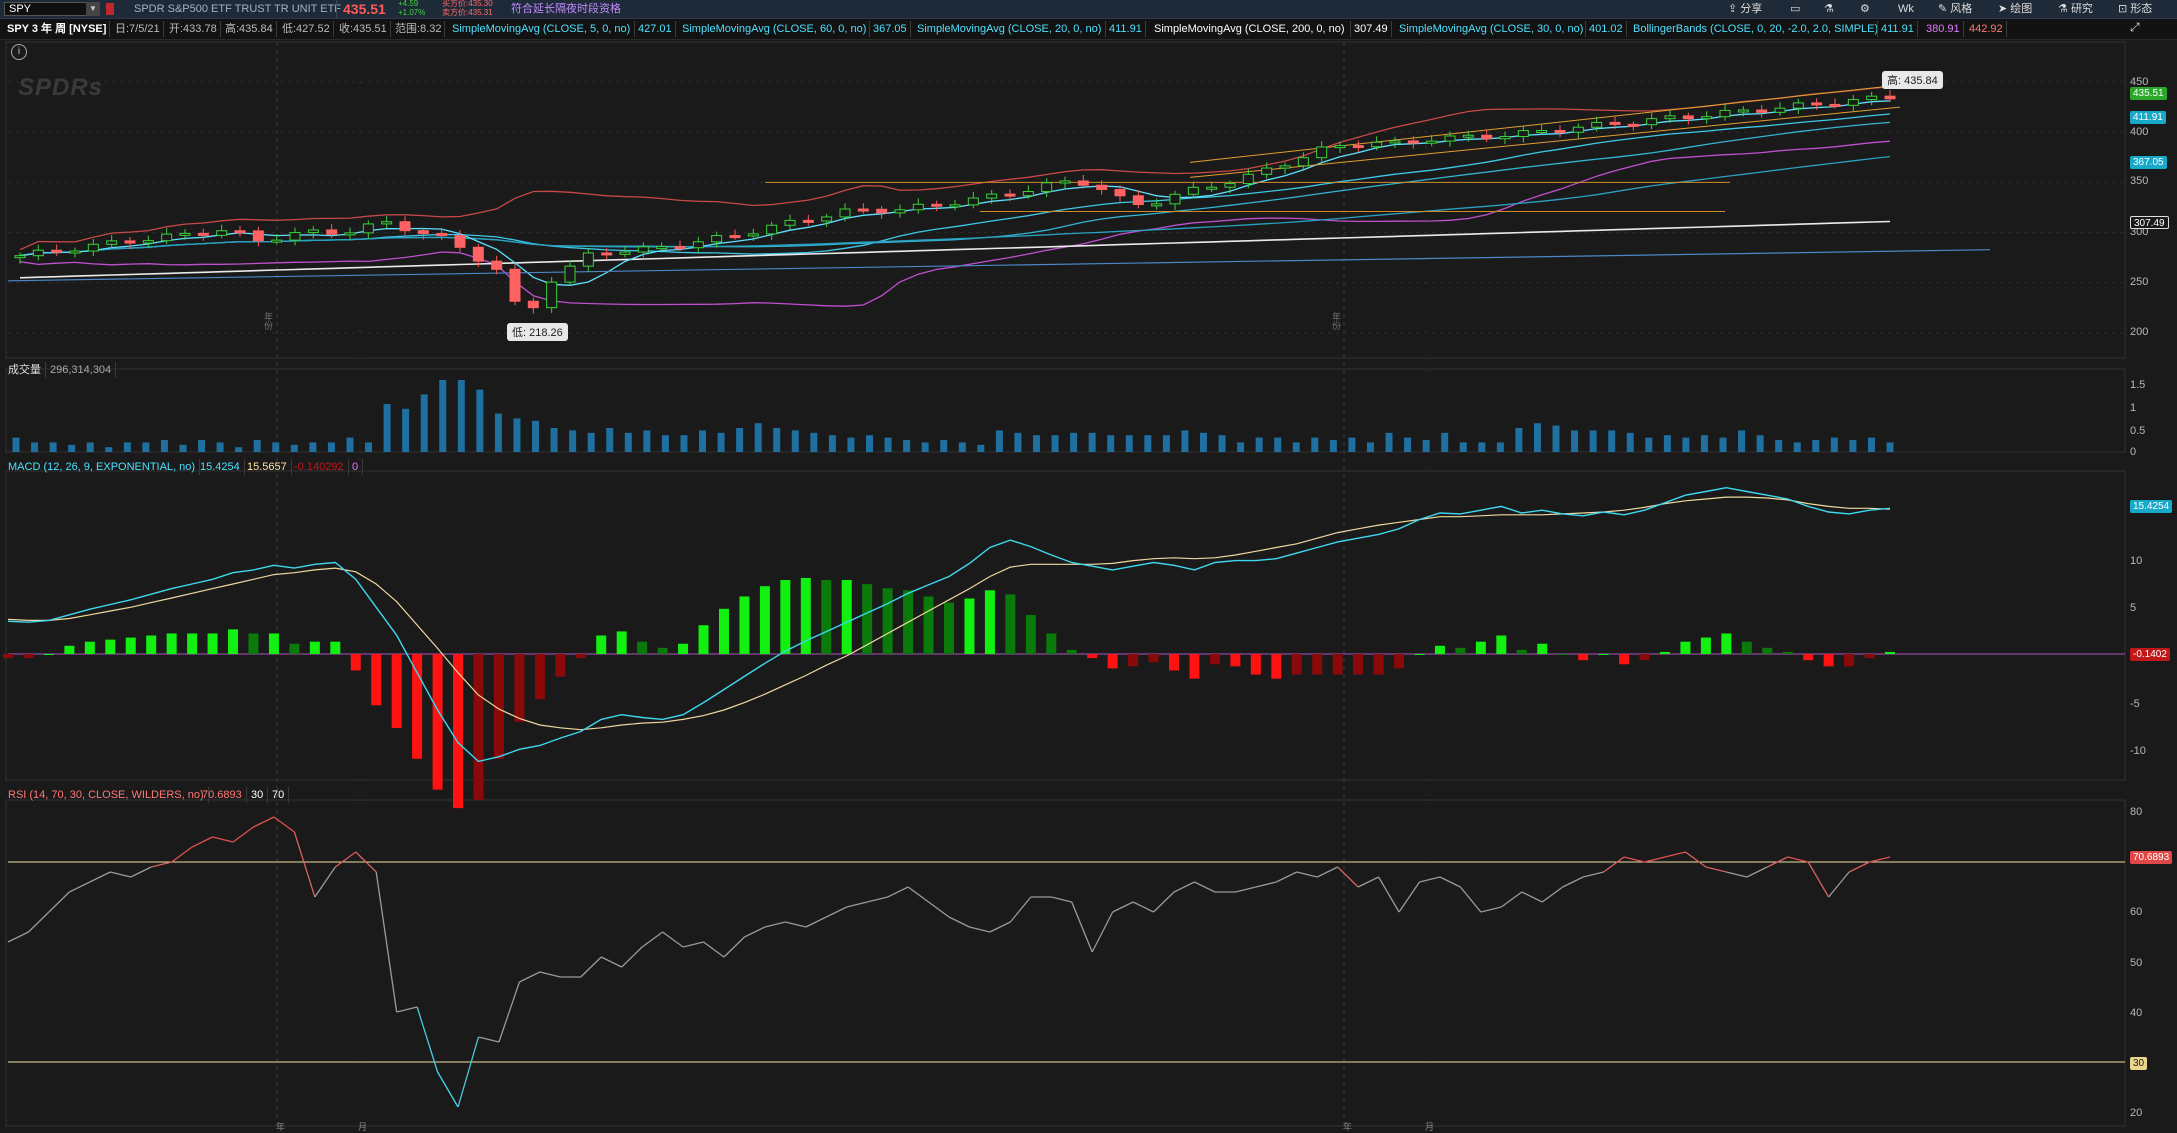 This screenshot has width=2177, height=1133. Describe the element at coordinates (1009, 29) in the screenshot. I see `study-label-sma20: SimpleMovingAvg (CLOSE, 20, 0, no)` at that location.